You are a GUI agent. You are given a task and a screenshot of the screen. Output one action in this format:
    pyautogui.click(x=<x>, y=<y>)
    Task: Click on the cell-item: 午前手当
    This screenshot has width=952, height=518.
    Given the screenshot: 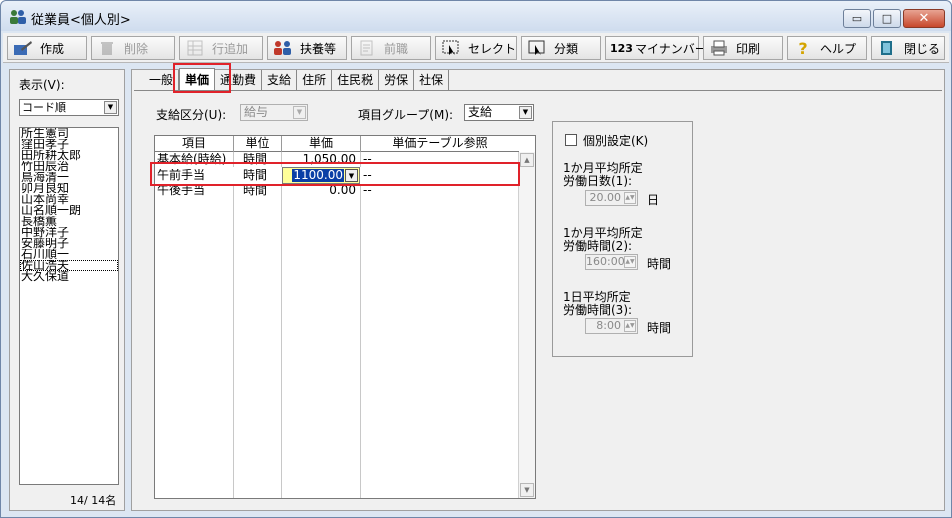 What is the action you would take?
    pyautogui.click(x=181, y=175)
    